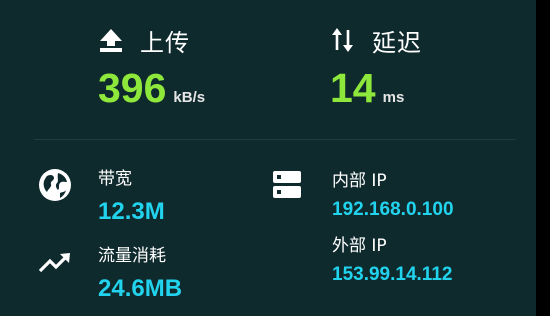 Image resolution: width=550 pixels, height=316 pixels. What do you see at coordinates (392, 262) in the screenshot?
I see `external-ip-block: 外部 IP 153.99.14.112` at bounding box center [392, 262].